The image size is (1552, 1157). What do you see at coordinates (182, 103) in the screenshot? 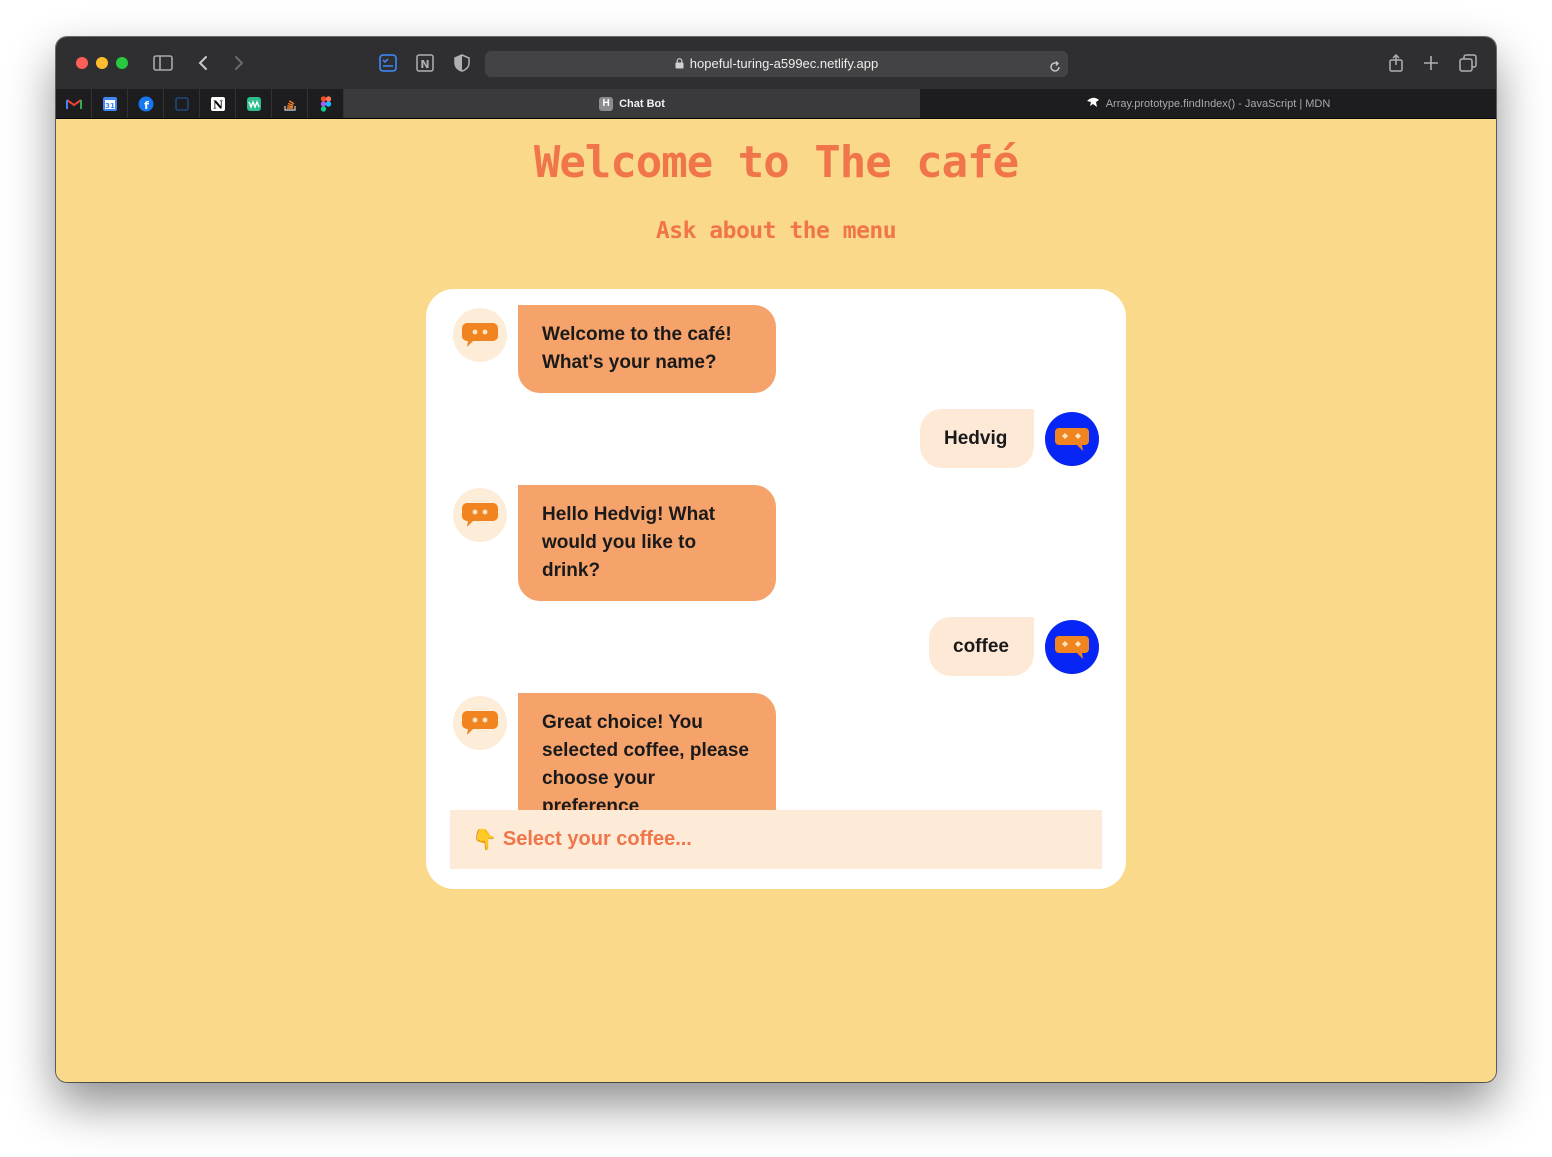
I see `tab-icon` at bounding box center [182, 103].